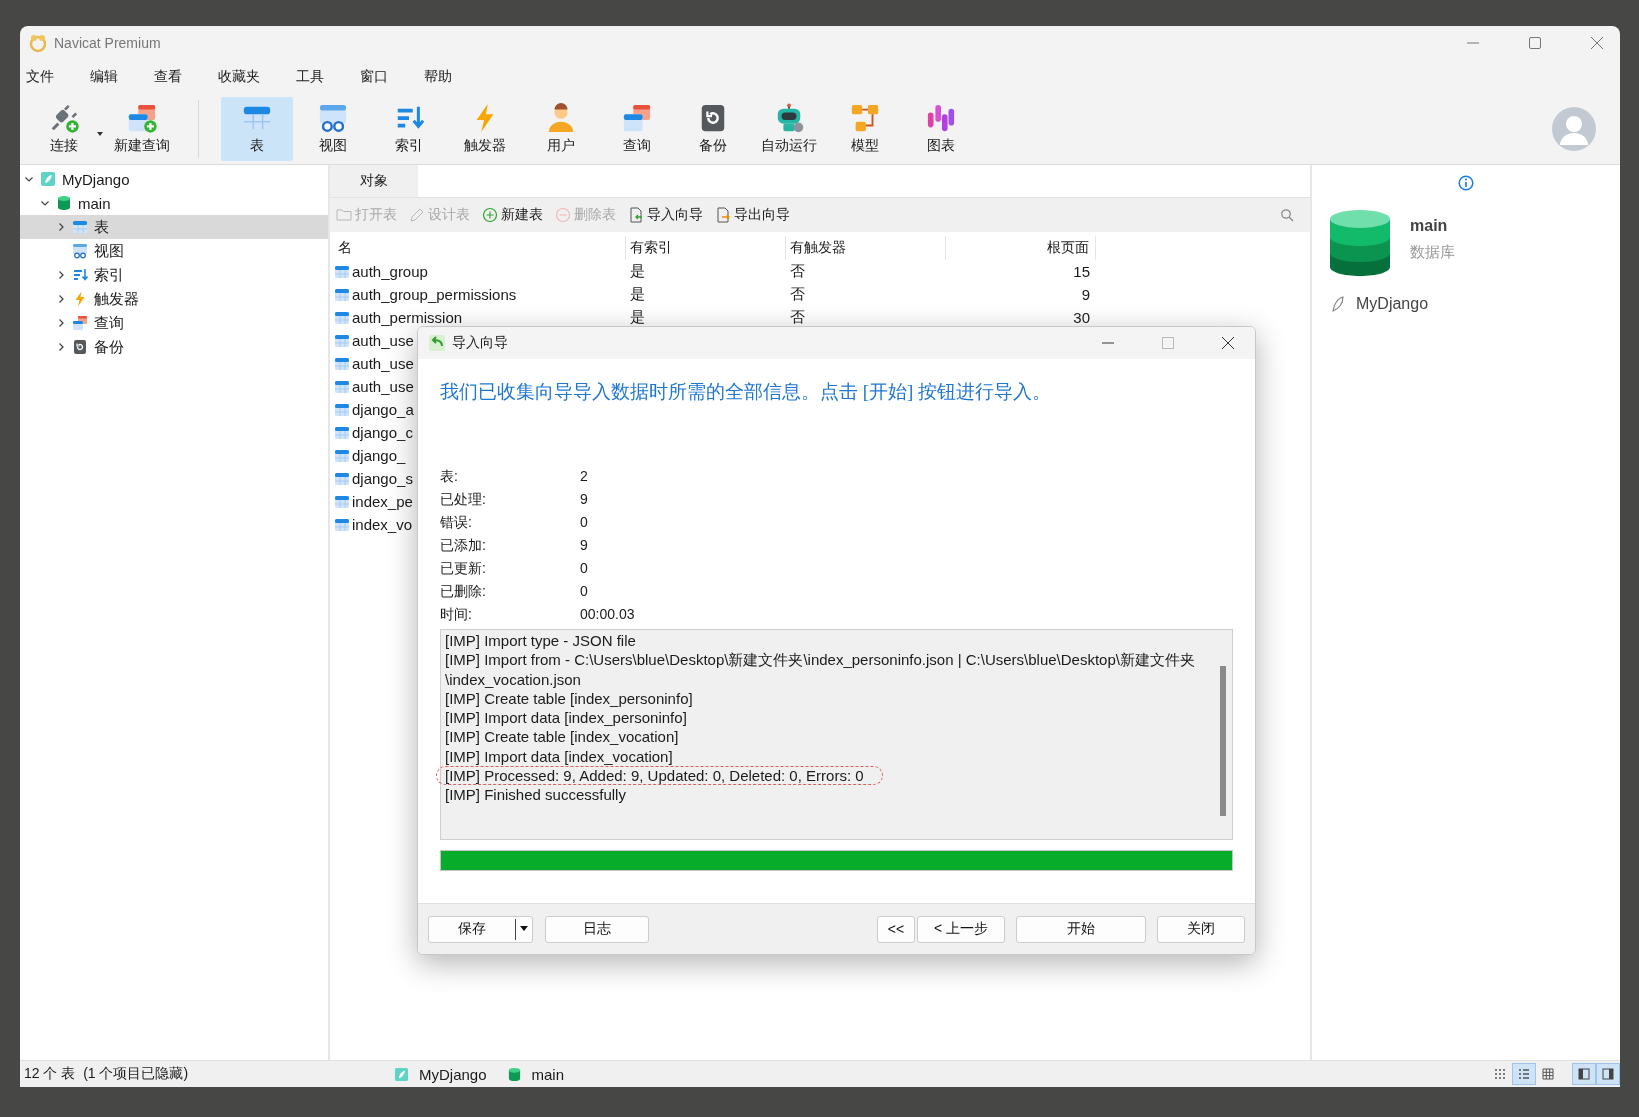  I want to click on column-header: 名, so click(480, 248).